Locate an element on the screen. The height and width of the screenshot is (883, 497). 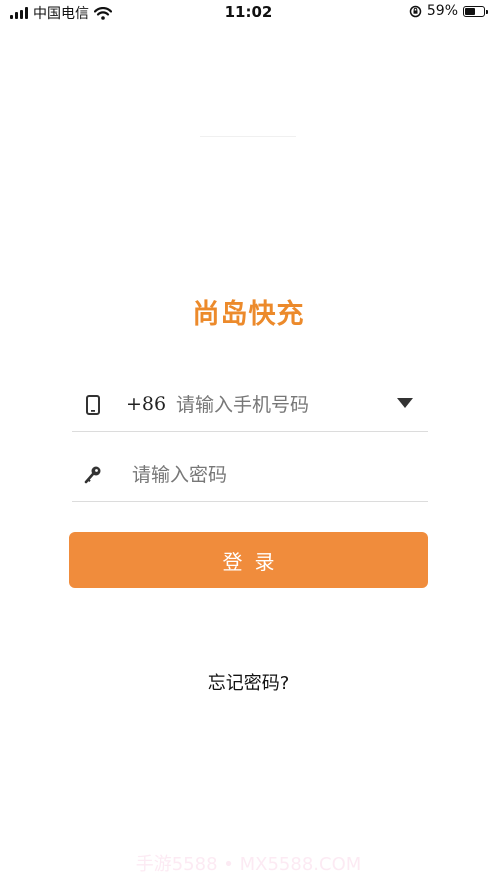
password-input is located at coordinates (272, 475).